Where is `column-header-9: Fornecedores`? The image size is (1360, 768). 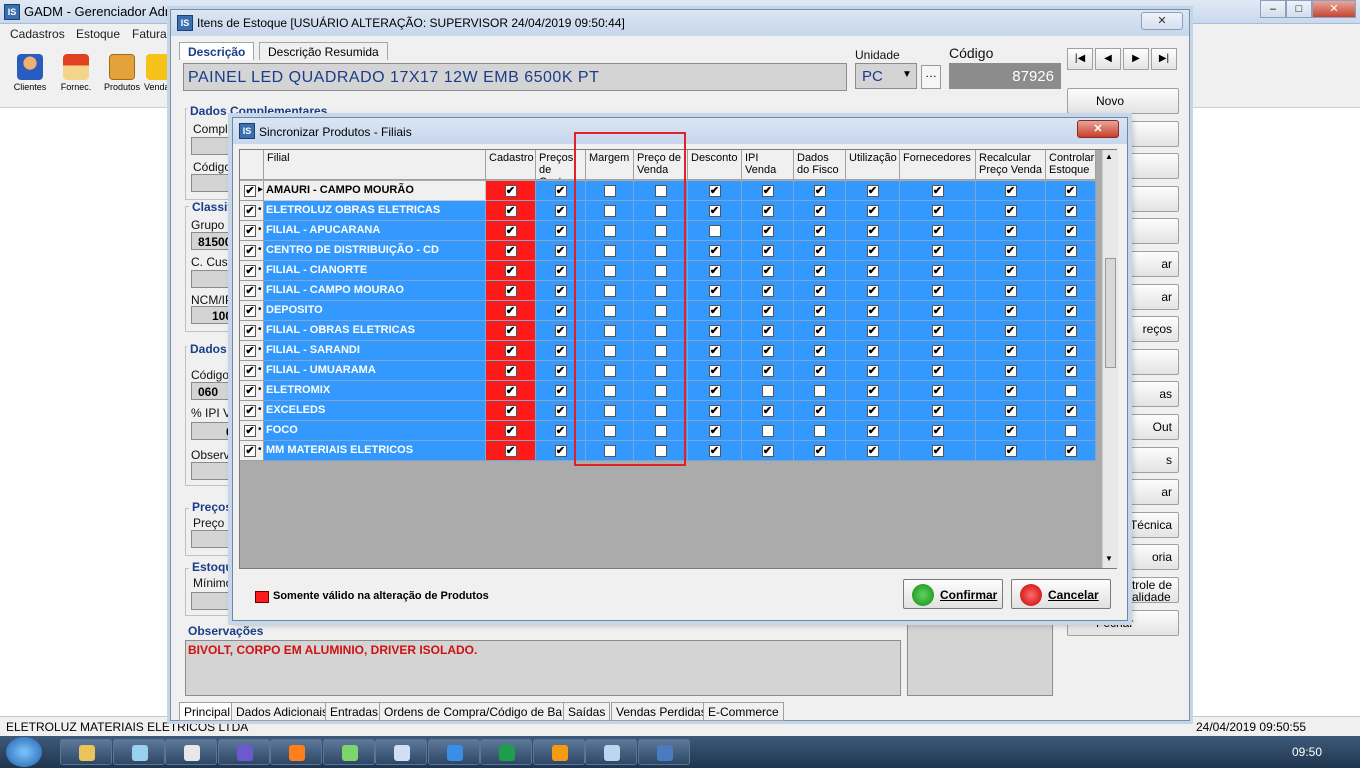 column-header-9: Fornecedores is located at coordinates (938, 165).